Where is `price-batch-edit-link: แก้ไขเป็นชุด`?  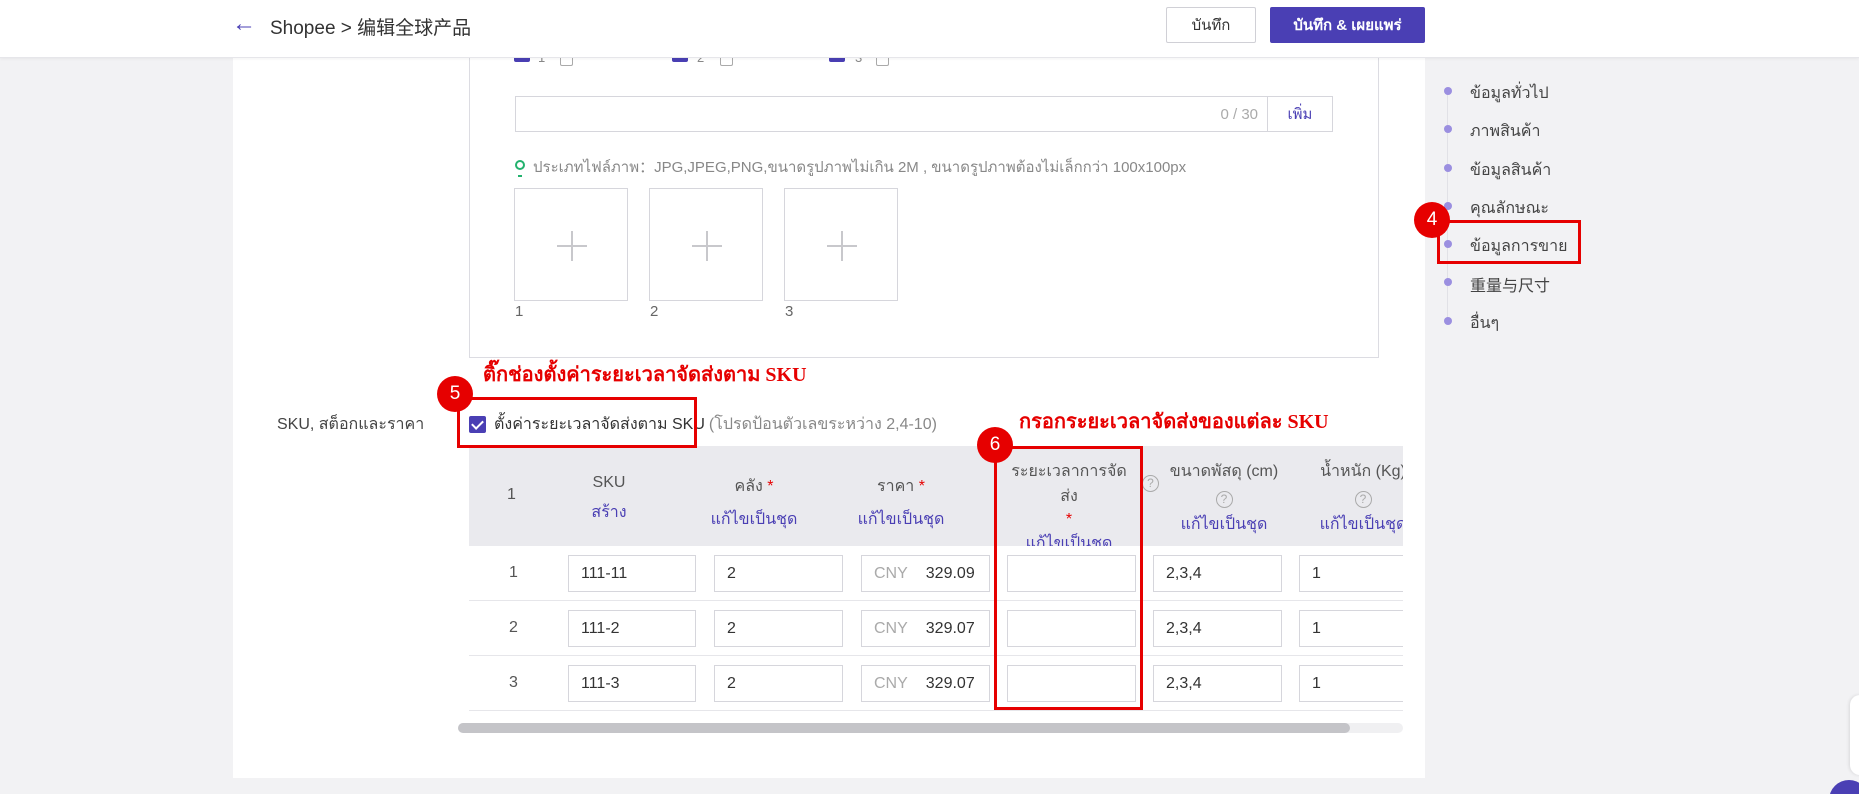 price-batch-edit-link: แก้ไขเป็นชุด is located at coordinates (901, 519).